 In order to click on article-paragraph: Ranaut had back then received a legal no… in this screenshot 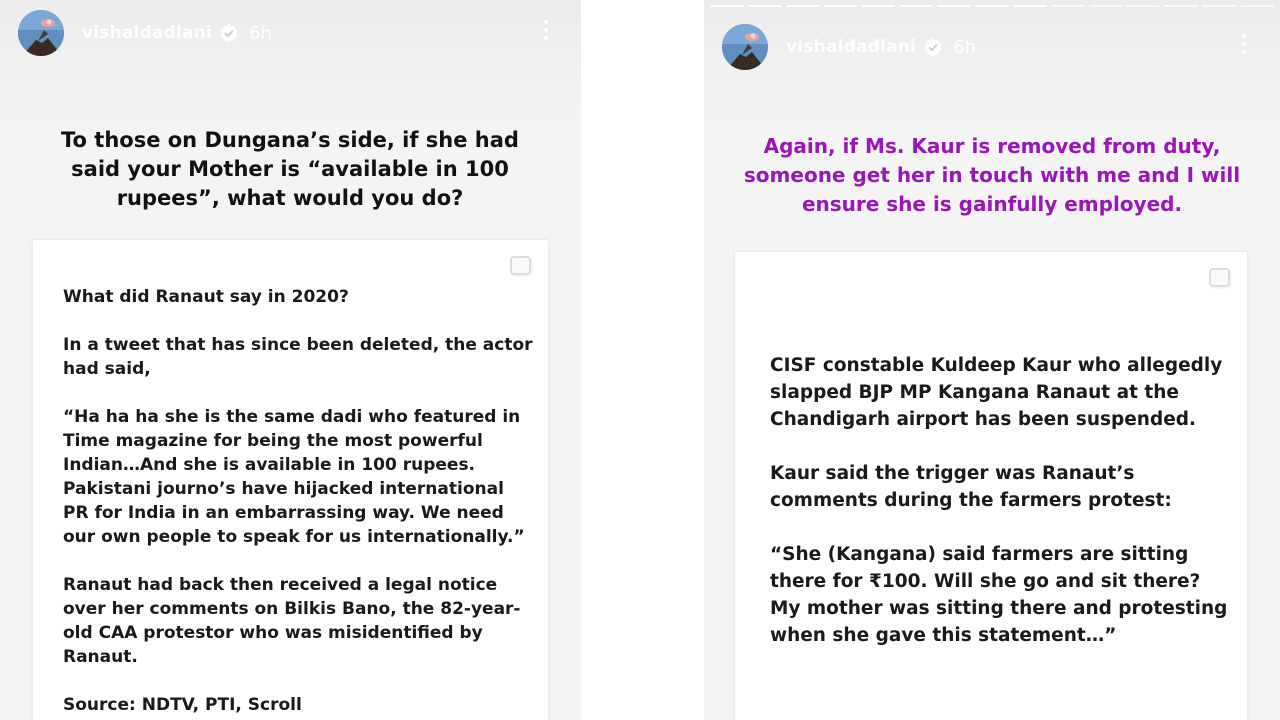, I will do `click(292, 621)`.